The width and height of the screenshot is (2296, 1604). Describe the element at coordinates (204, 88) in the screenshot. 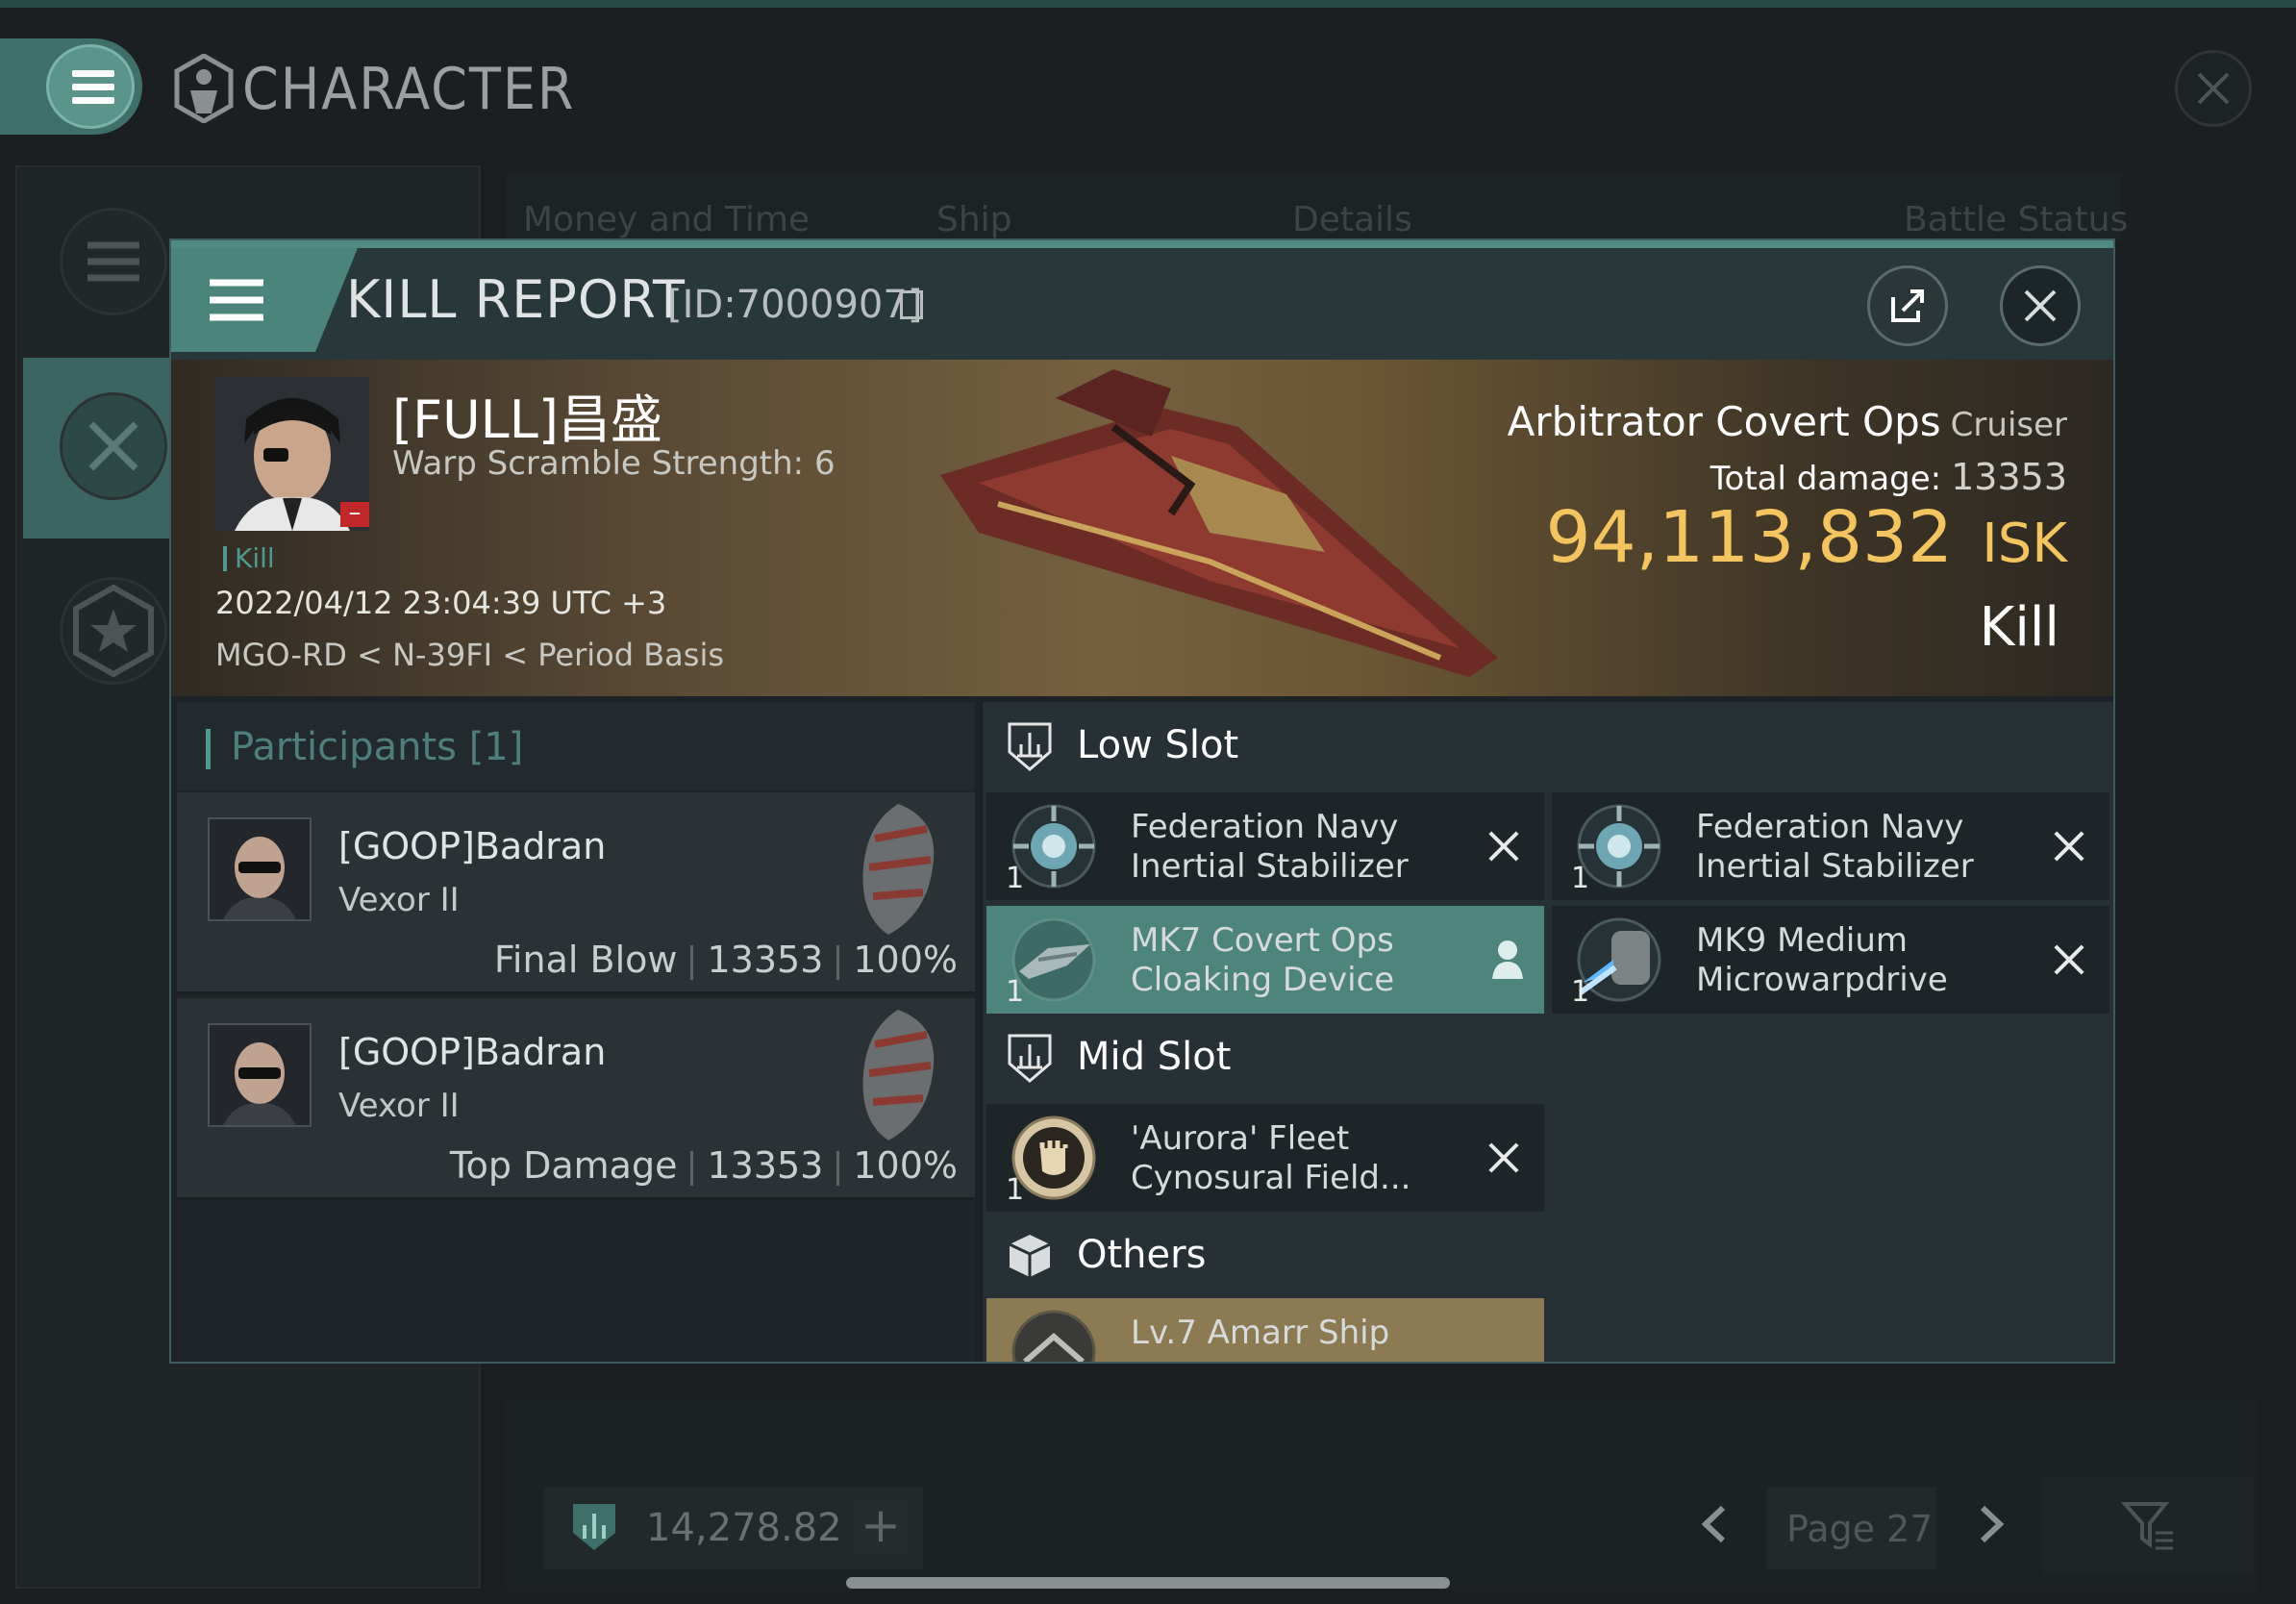

I see `character-icon` at that location.